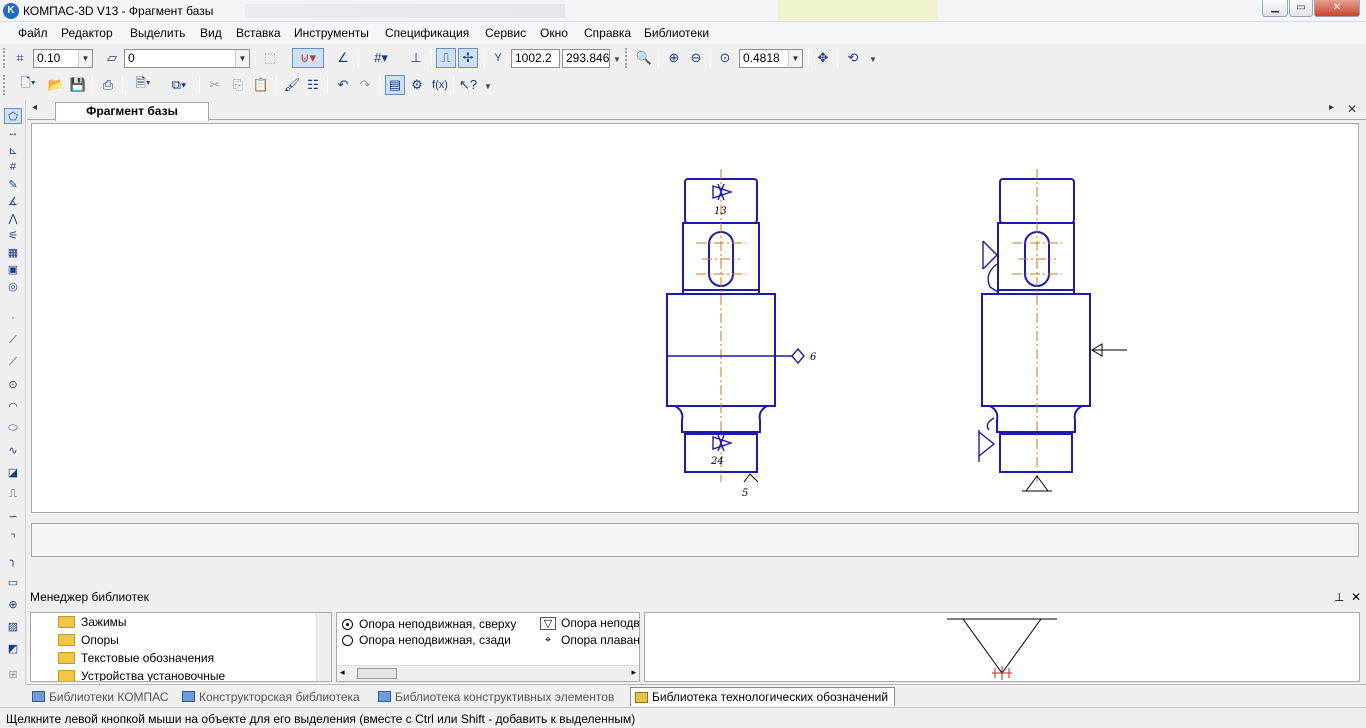  I want to click on parametrization-panel-icon: ✎, so click(13, 184).